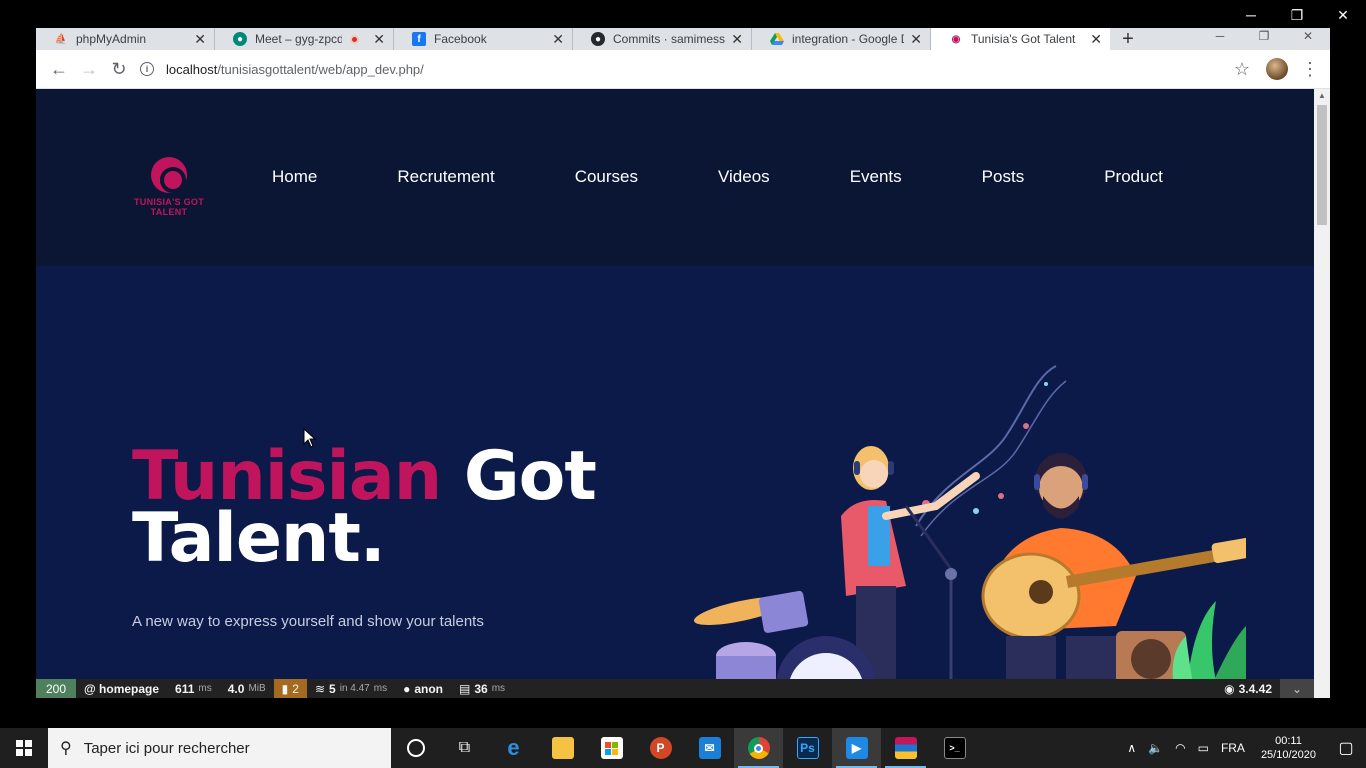 The width and height of the screenshot is (1366, 768). I want to click on browser-window-controls: ─ ❐ ✕, so click(1264, 39).